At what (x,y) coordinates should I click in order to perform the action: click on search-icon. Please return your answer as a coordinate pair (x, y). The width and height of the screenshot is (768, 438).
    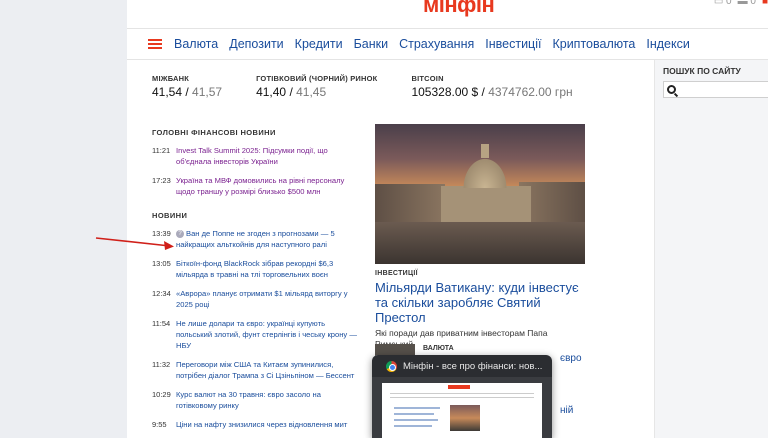
    Looking at the image, I should click on (671, 89).